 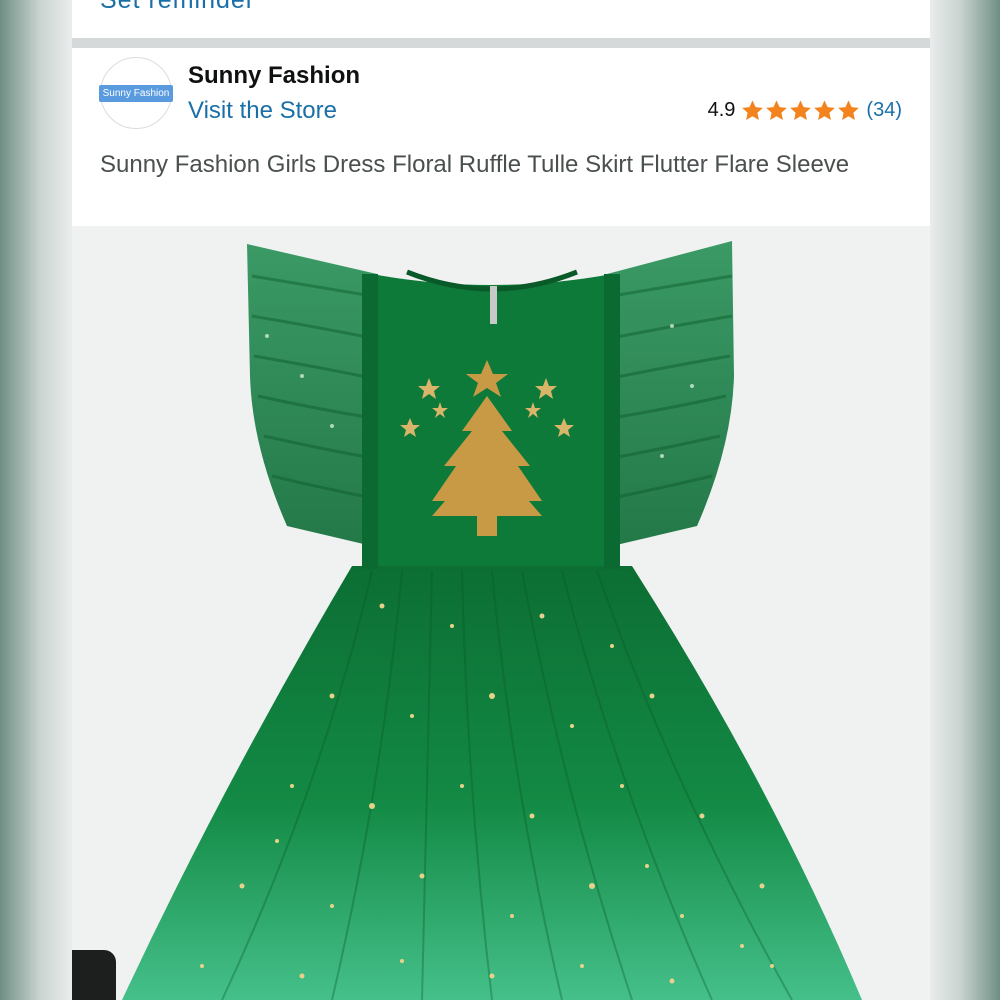 I want to click on store-logo: Sunny Fashion, so click(x=136, y=93).